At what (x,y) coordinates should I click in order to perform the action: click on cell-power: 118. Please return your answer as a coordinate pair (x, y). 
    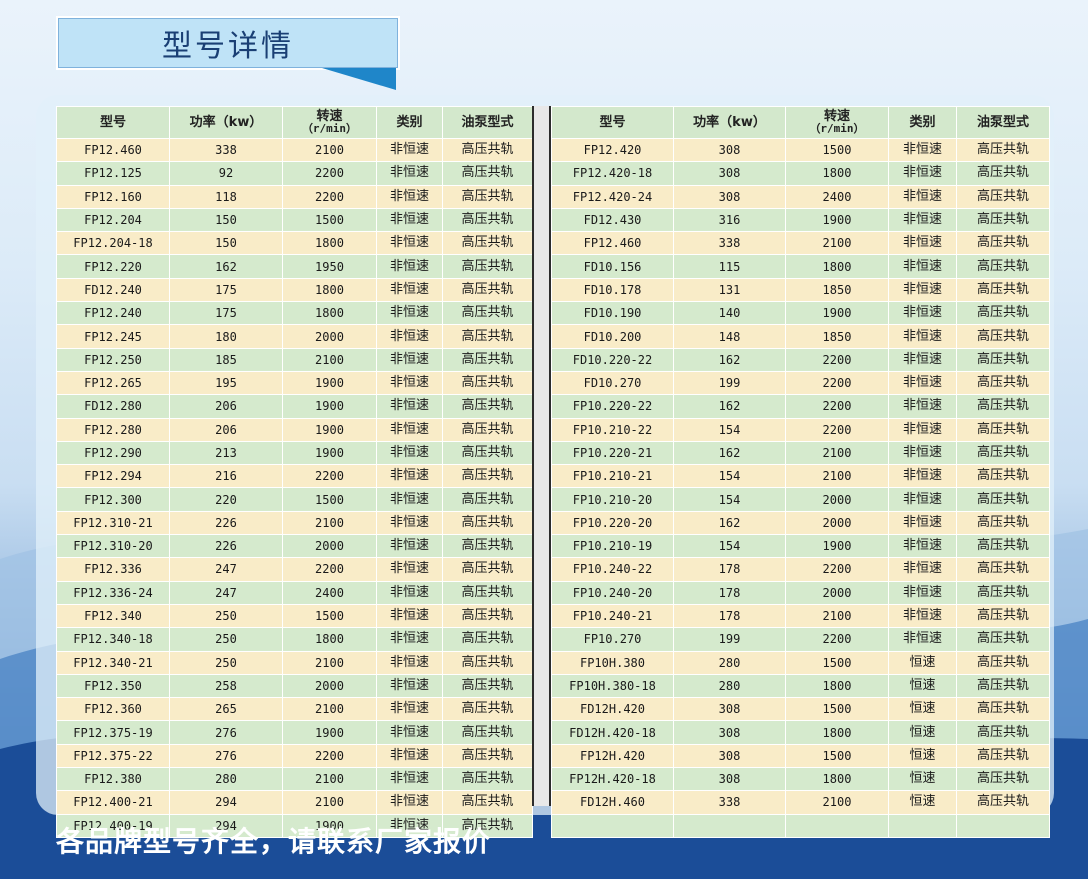
    Looking at the image, I should click on (226, 196).